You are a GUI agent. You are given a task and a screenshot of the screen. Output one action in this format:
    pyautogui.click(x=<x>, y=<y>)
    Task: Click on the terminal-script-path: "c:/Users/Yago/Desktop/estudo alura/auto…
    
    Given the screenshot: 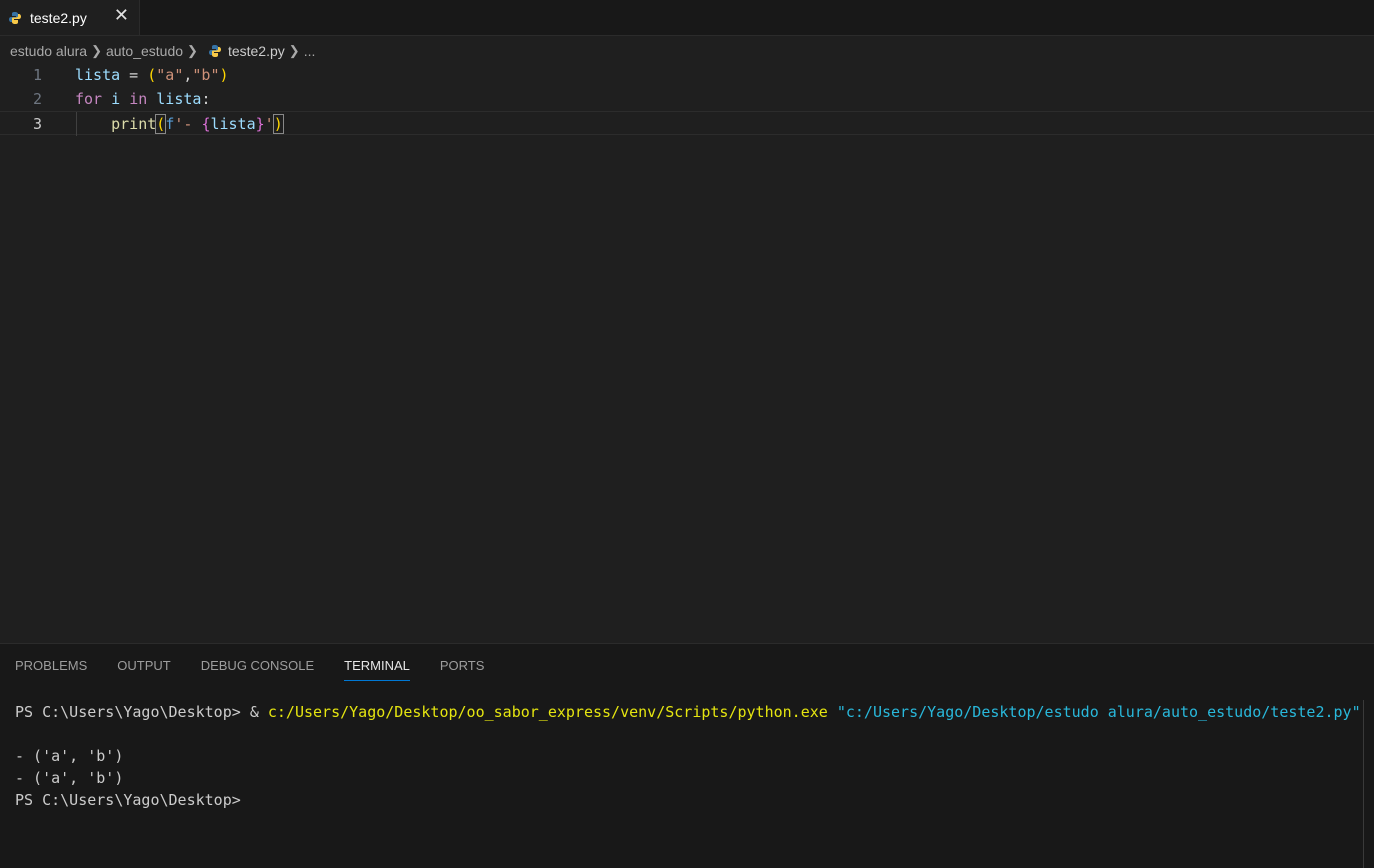 What is the action you would take?
    pyautogui.click(x=1094, y=712)
    